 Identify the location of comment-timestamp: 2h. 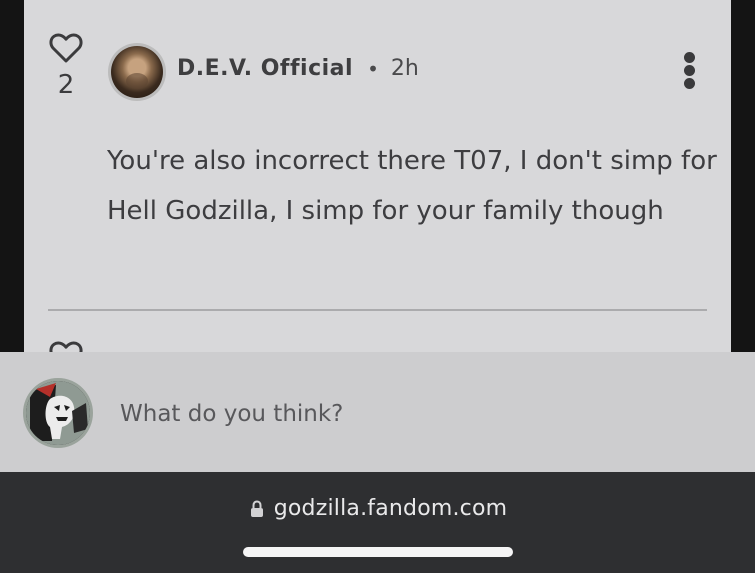
(404, 68).